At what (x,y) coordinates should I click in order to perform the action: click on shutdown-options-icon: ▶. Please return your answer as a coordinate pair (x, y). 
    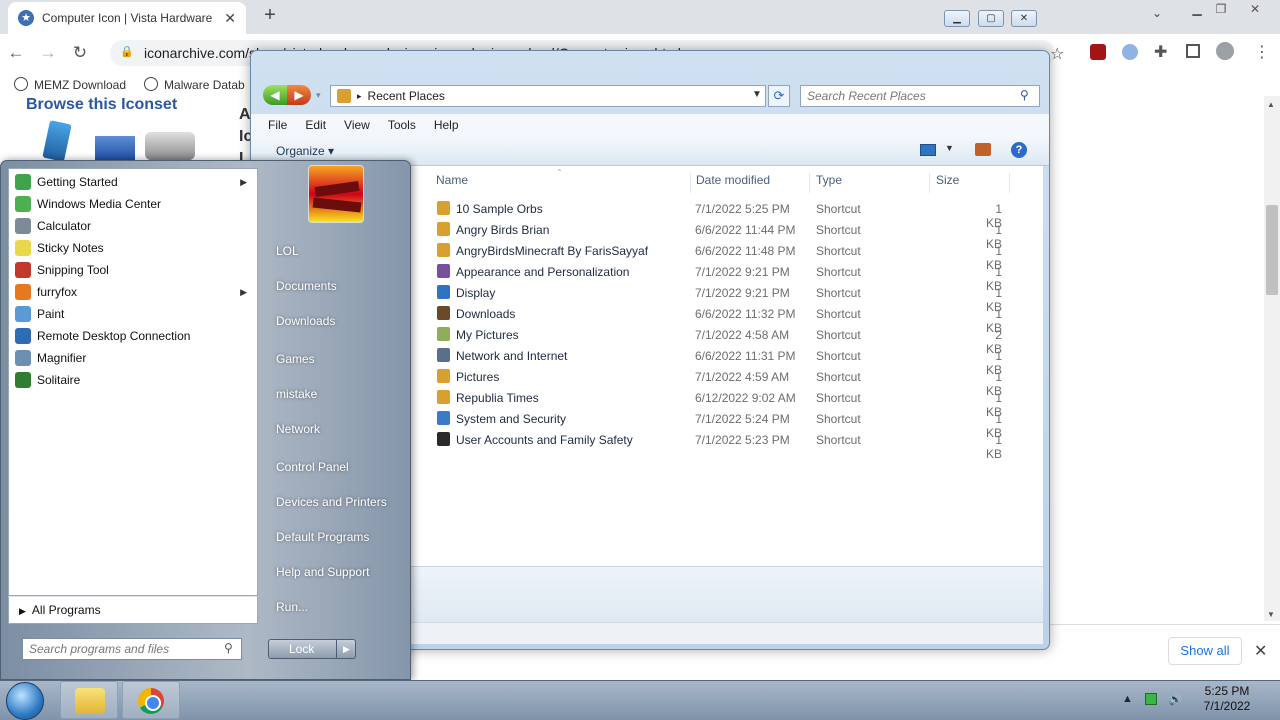
    Looking at the image, I should click on (346, 649).